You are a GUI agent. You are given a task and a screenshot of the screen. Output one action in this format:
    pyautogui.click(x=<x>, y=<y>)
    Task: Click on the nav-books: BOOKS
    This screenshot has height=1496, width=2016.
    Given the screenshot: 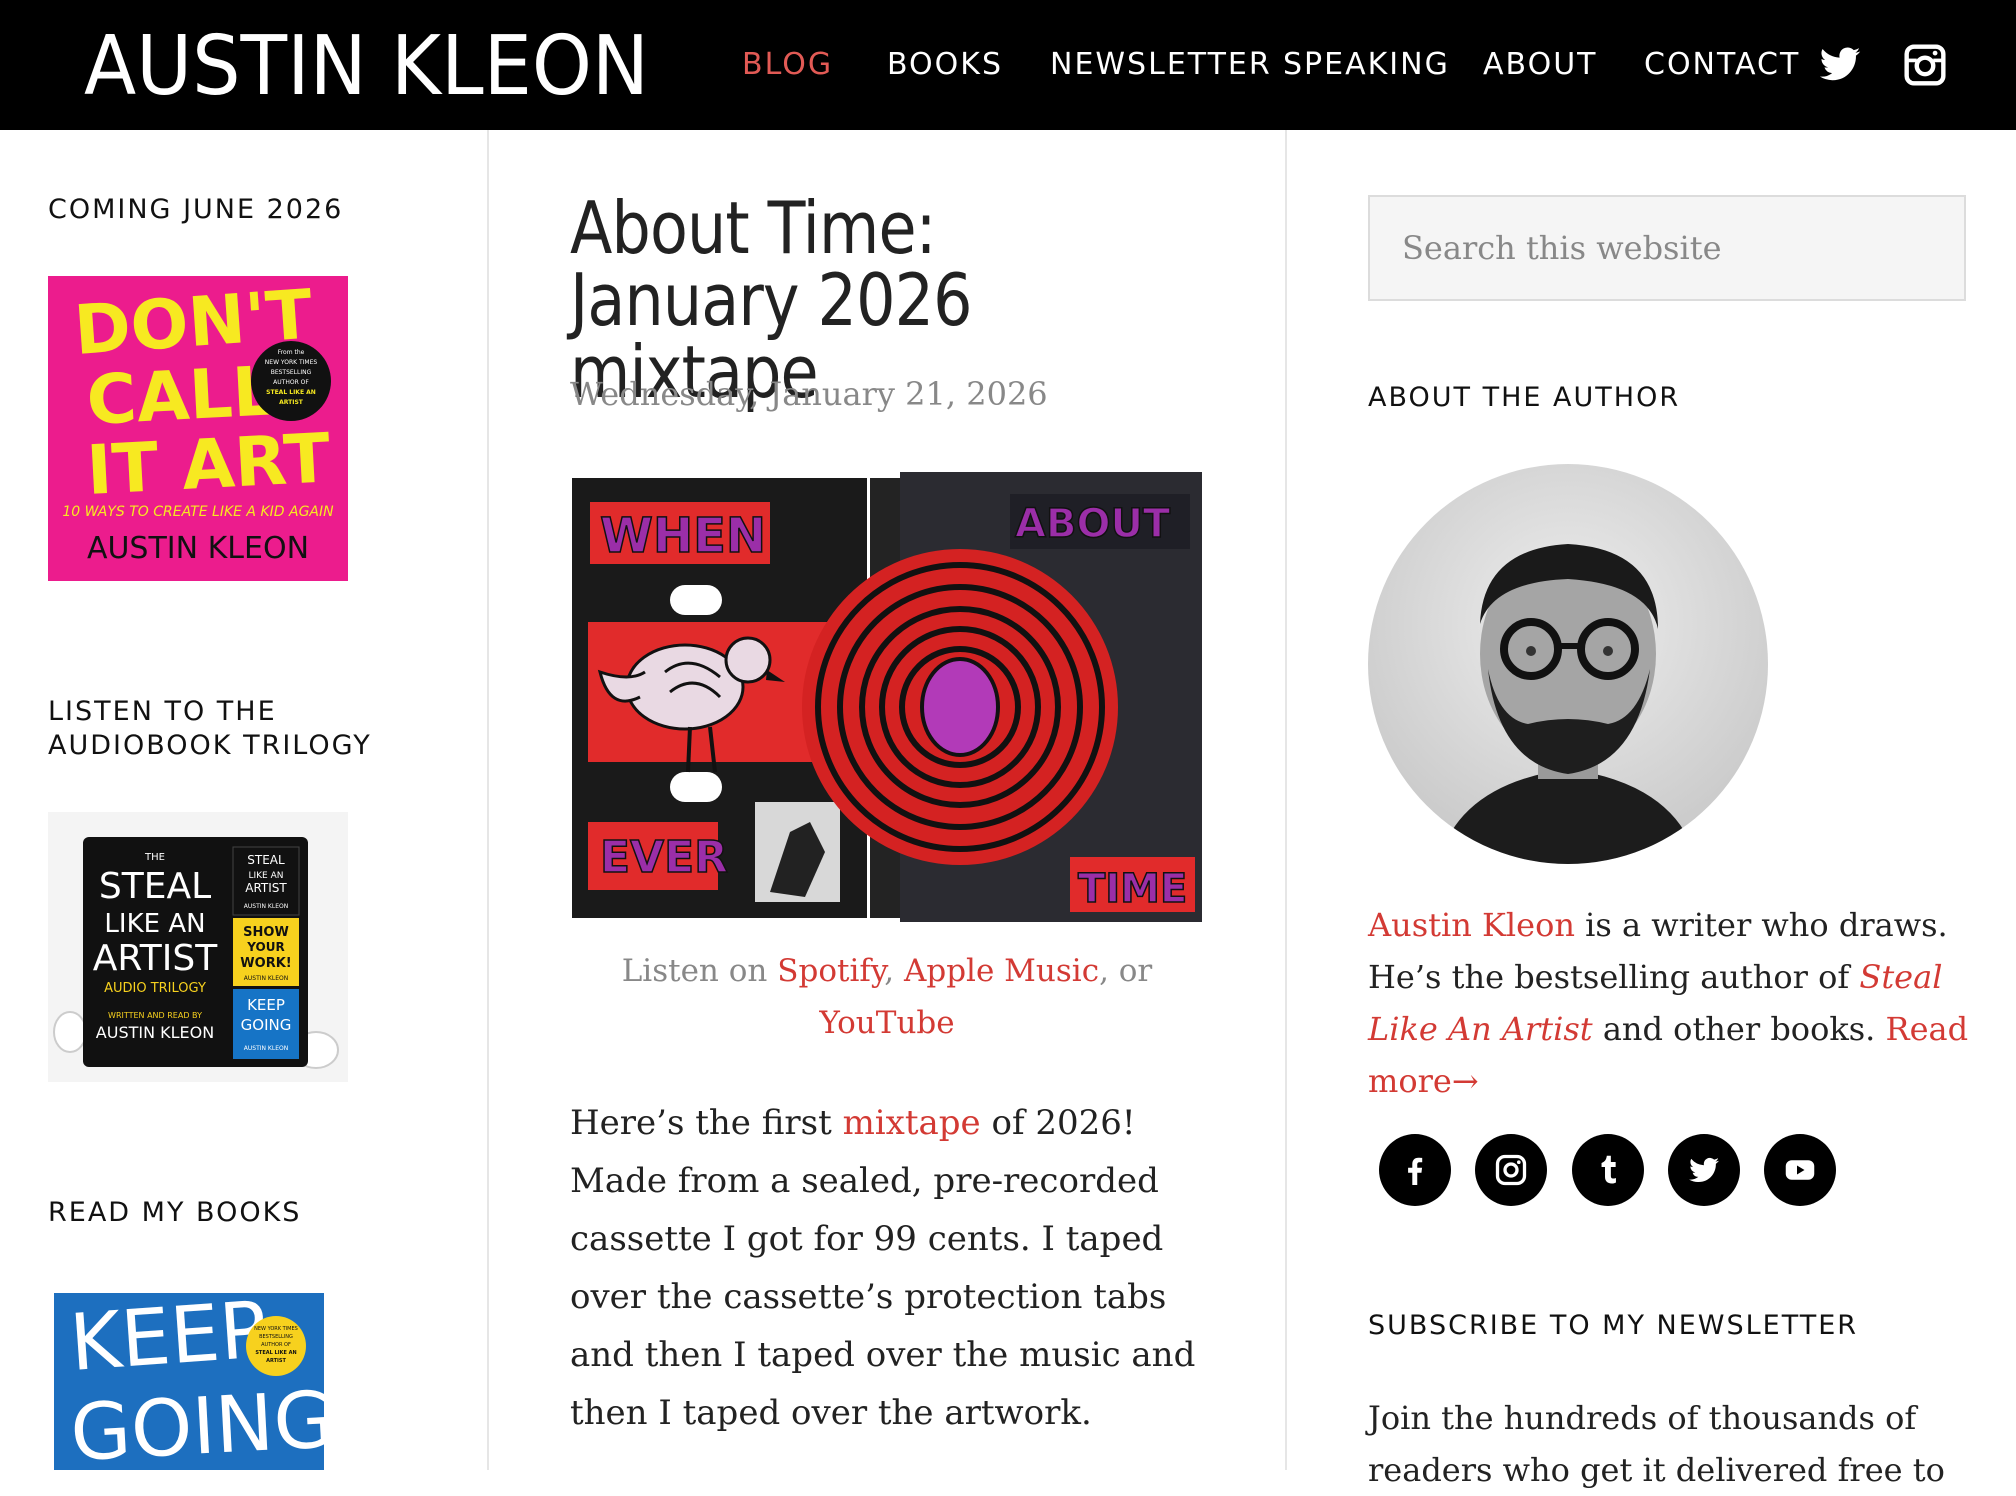 What is the action you would take?
    pyautogui.click(x=945, y=65)
    